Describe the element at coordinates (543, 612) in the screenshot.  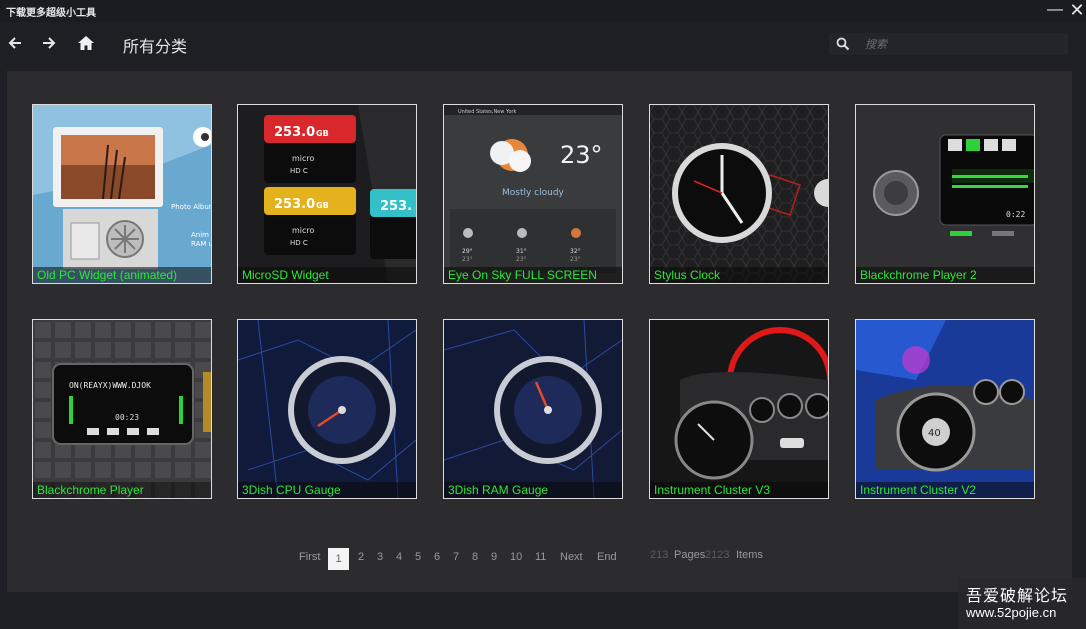
I see `status-bar` at that location.